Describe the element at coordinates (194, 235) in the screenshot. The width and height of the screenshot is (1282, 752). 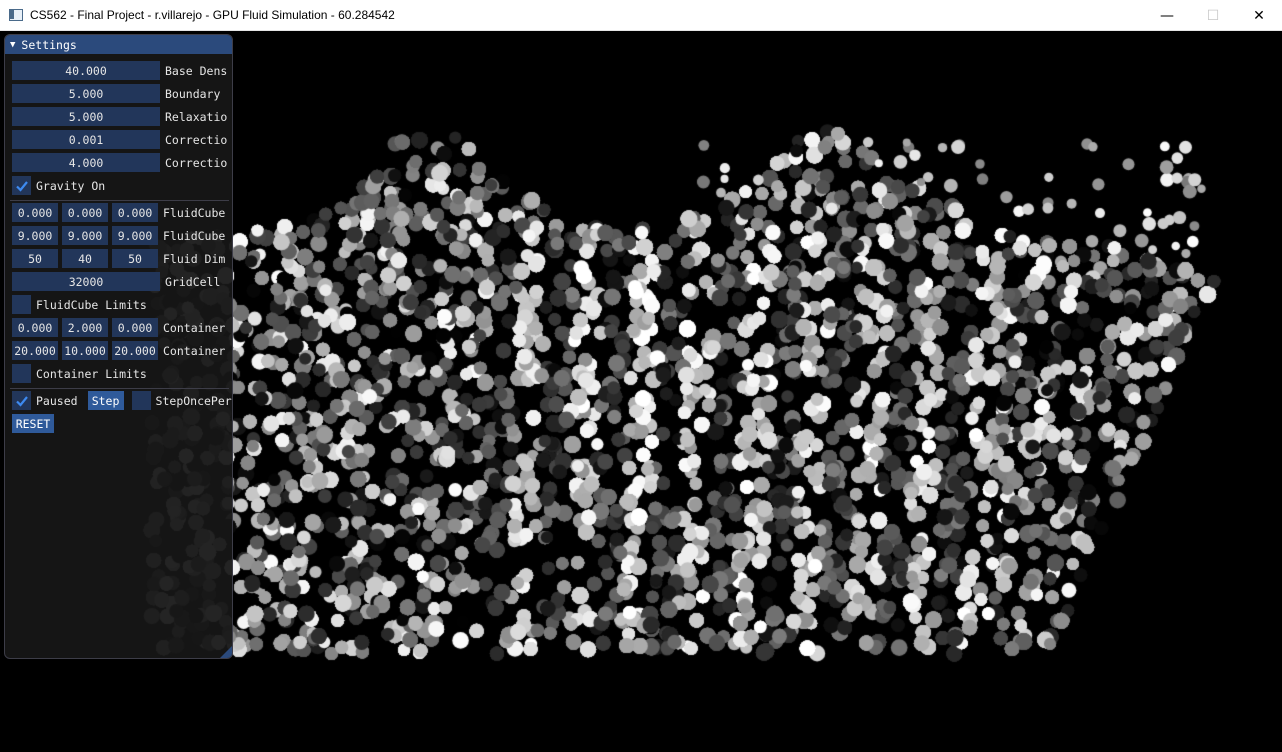
I see `fluidcube-max-label: FluidCube` at that location.